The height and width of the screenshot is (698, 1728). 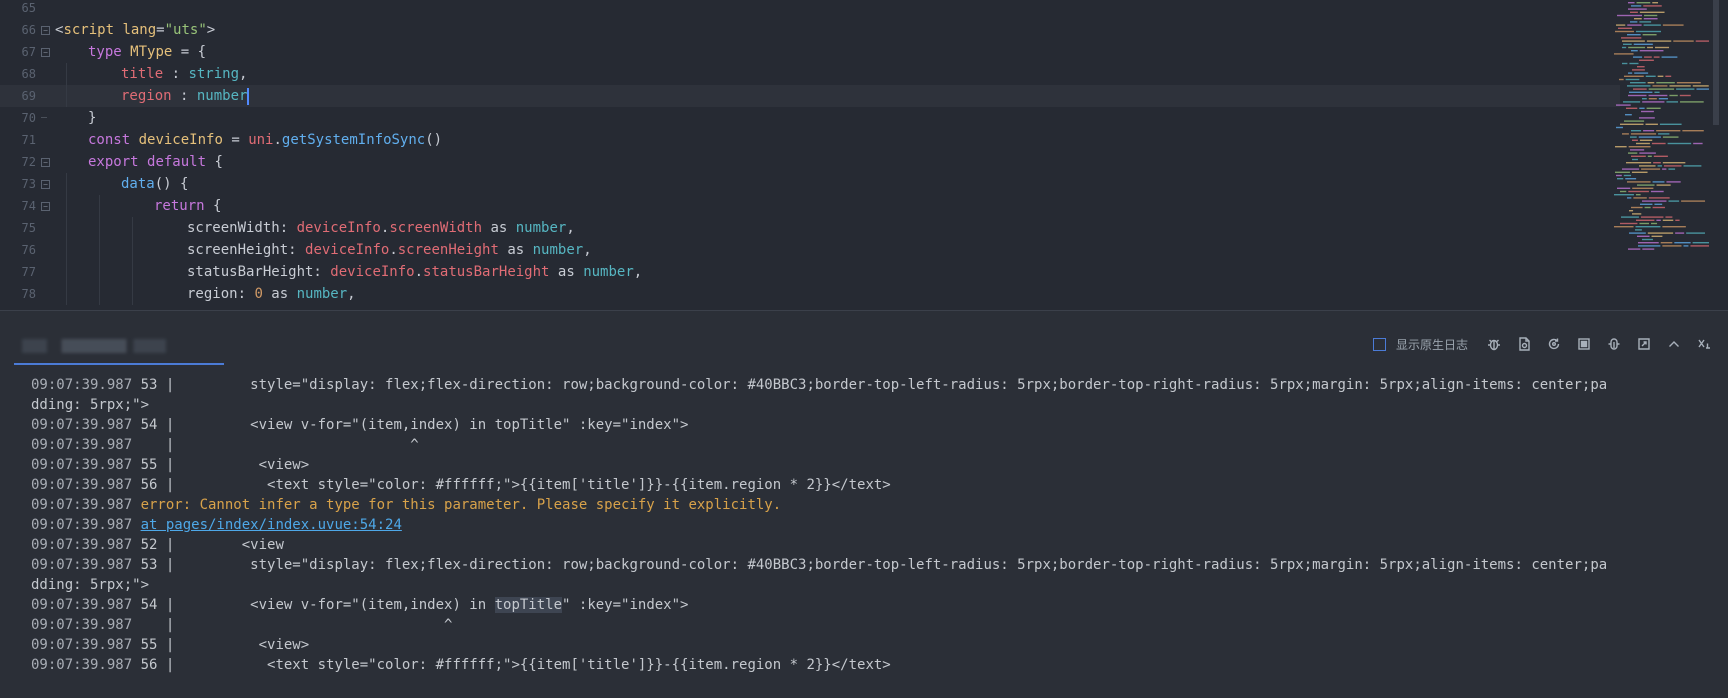 I want to click on native-log-label: 显示原生日志, so click(x=1432, y=344).